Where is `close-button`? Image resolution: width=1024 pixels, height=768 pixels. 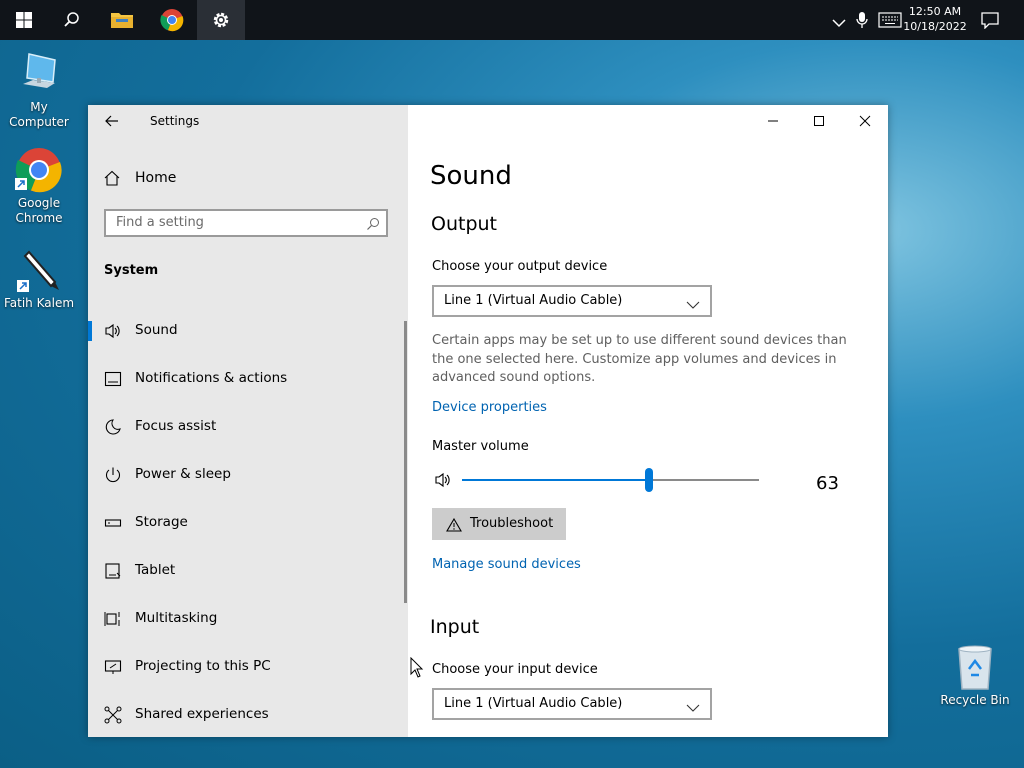 close-button is located at coordinates (865, 121).